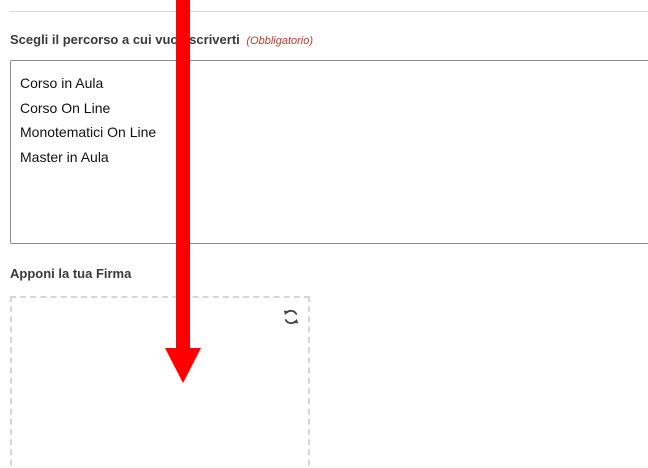 The width and height of the screenshot is (648, 468). I want to click on option-master-in-aula: Master in Aula, so click(334, 157).